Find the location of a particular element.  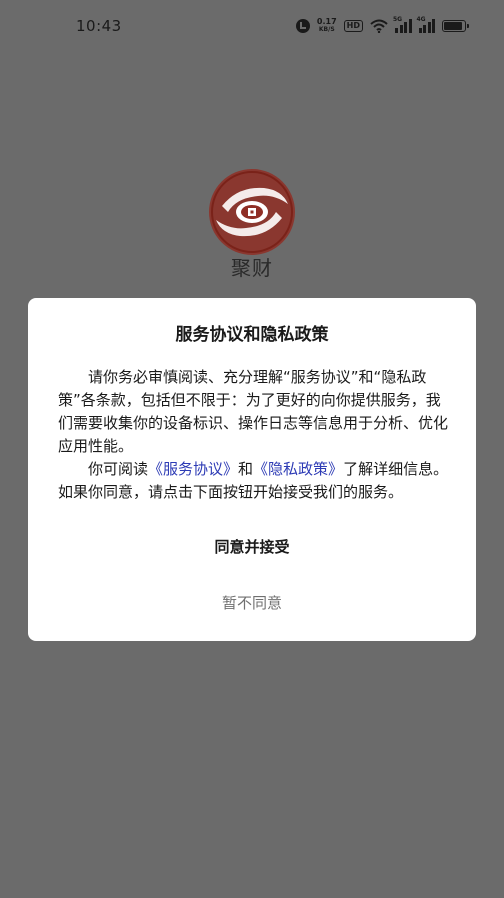

service-agreement-link: 《服务协议》 is located at coordinates (193, 469).